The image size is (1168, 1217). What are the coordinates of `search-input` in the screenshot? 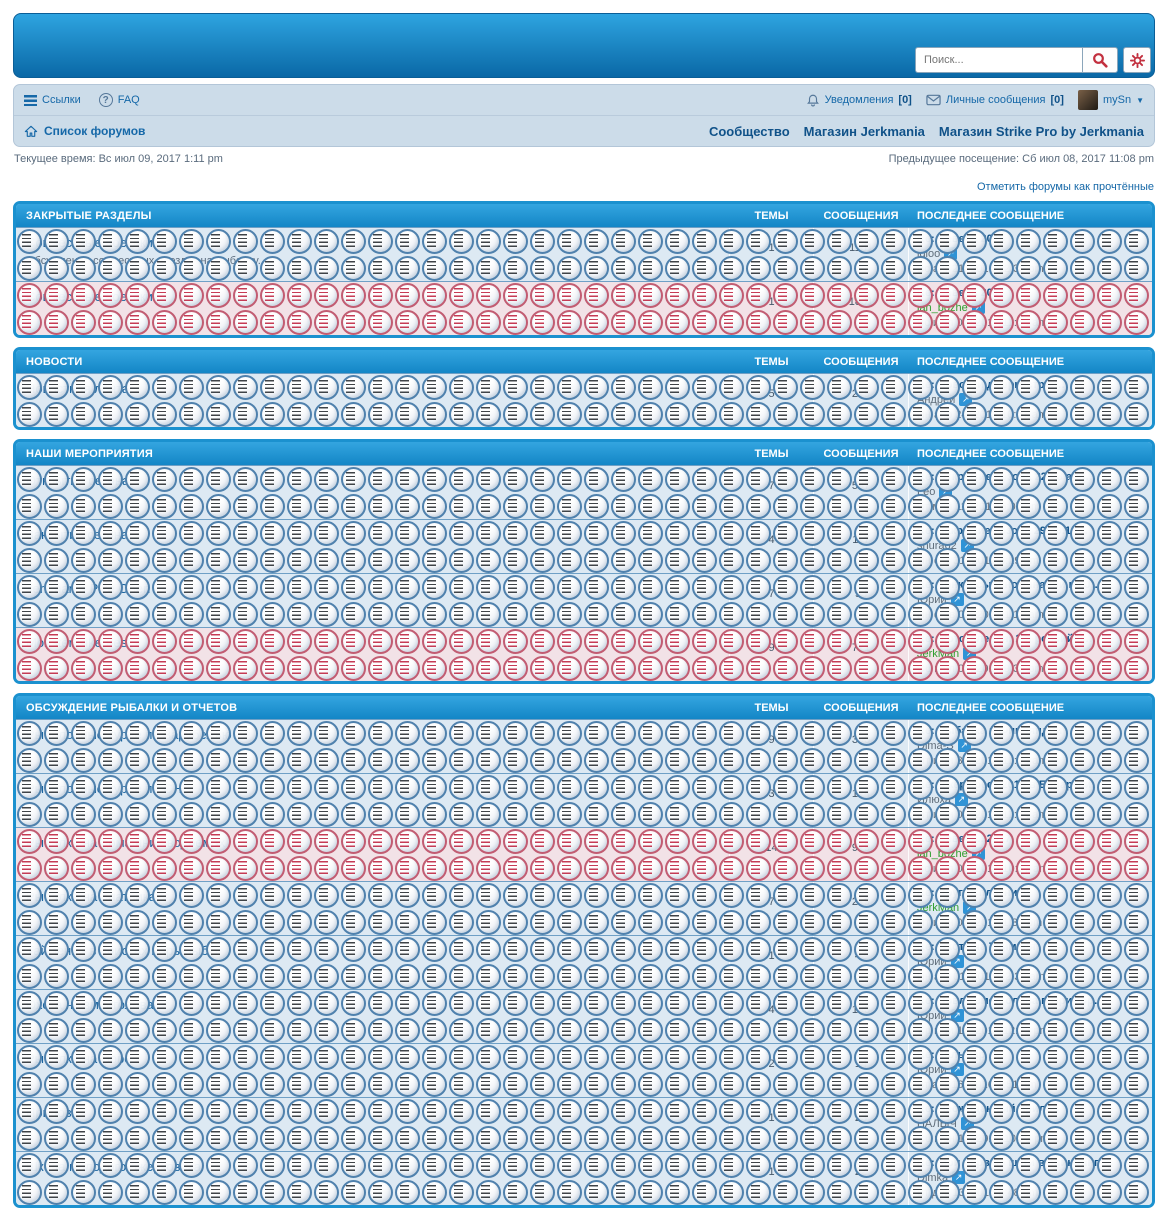 It's located at (998, 60).